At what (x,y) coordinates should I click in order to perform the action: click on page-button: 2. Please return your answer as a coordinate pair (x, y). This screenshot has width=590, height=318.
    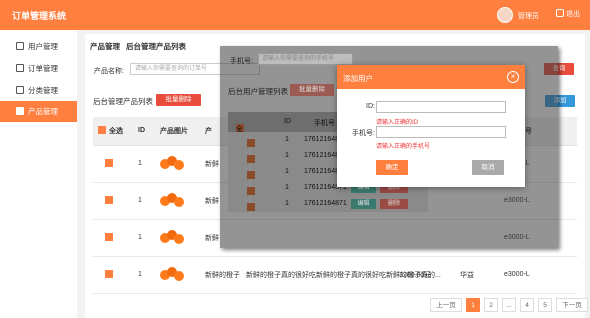
    Looking at the image, I should click on (491, 305).